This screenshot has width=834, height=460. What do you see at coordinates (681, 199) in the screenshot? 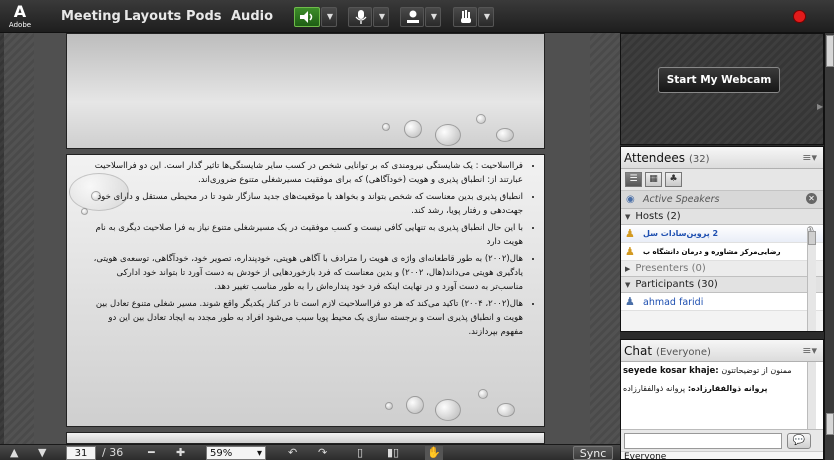
I see `active-speakers-label: Active Speakers` at bounding box center [681, 199].